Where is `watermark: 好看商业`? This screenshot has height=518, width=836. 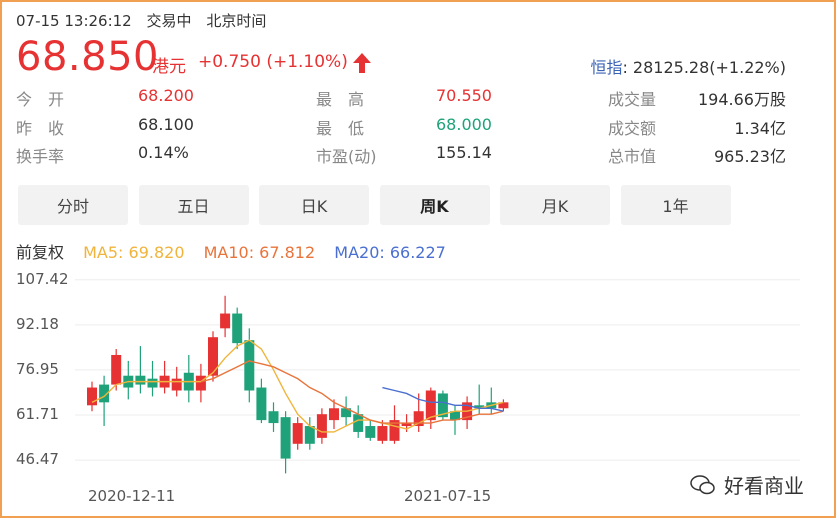 watermark: 好看商业 is located at coordinates (747, 484).